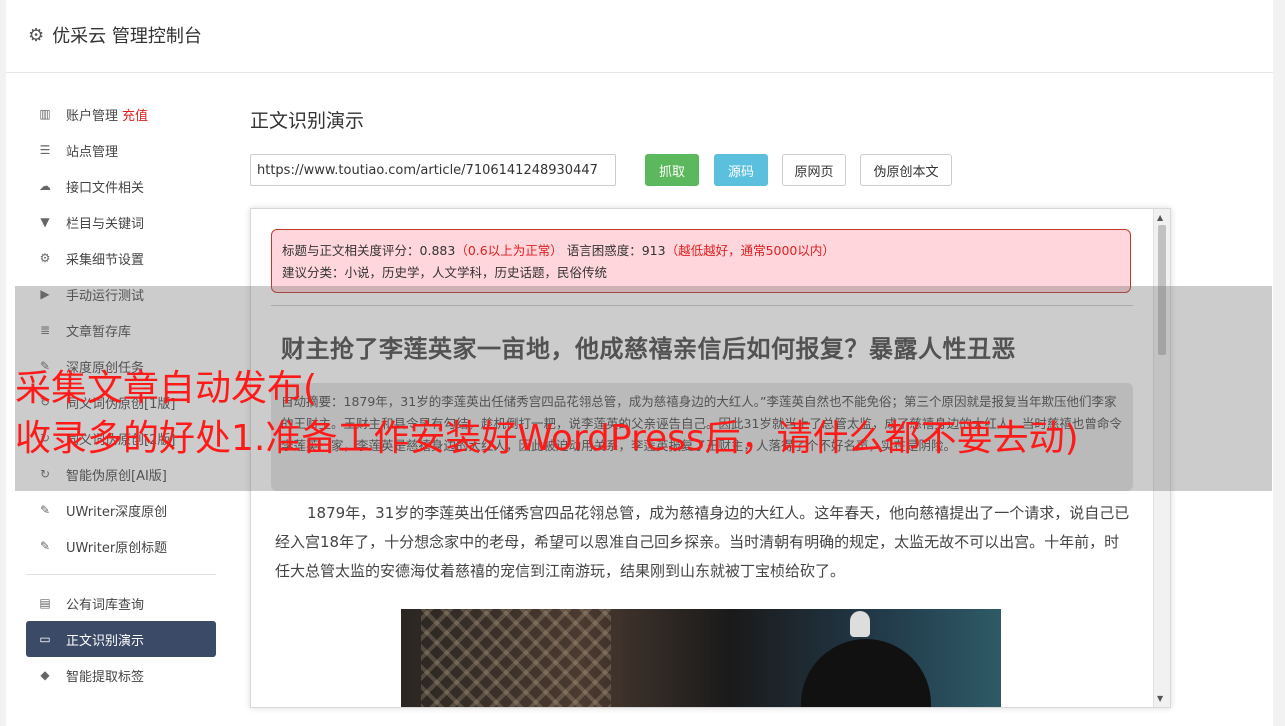  Describe the element at coordinates (127, 36) in the screenshot. I see `app-title: 优采云 管理控制台` at that location.